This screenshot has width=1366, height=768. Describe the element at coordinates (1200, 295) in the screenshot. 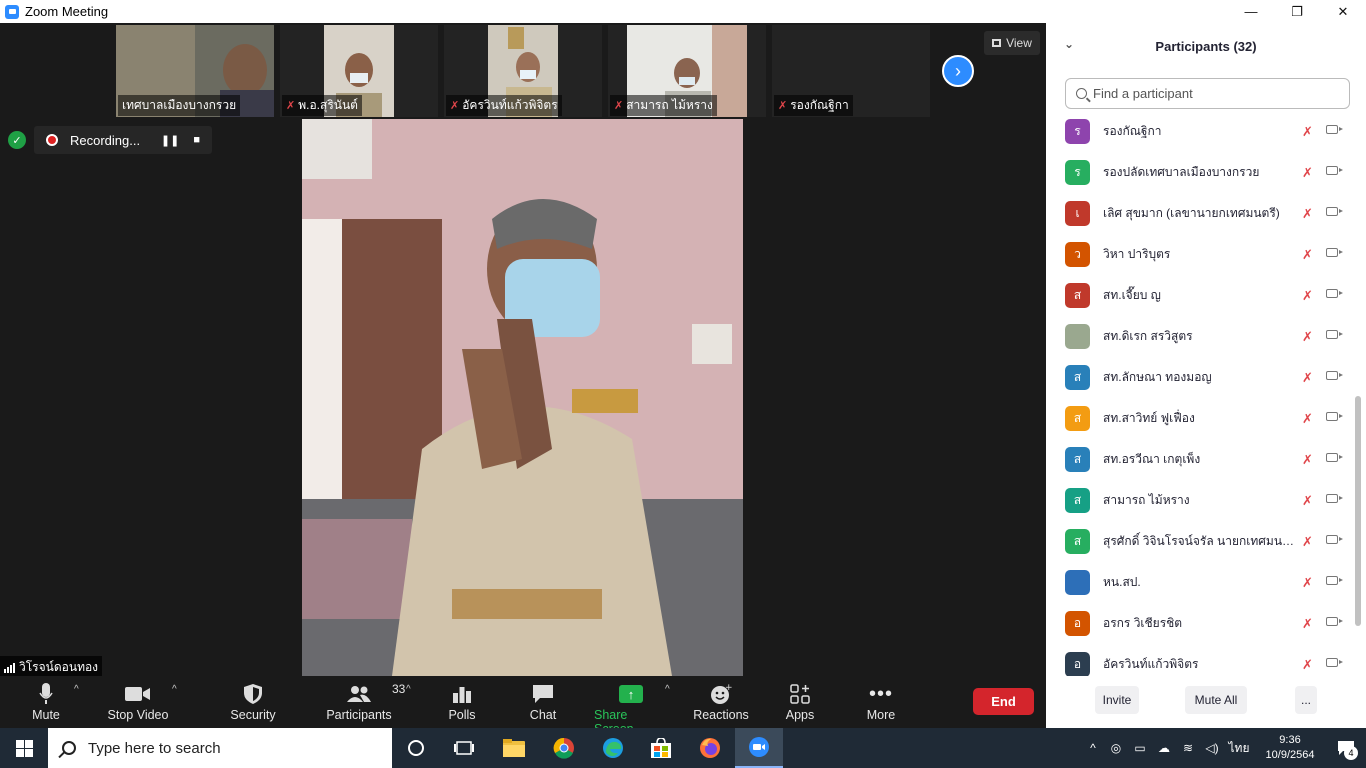

I see `participant-row: ส สท.เจี๊ยบ ญ ✗` at that location.